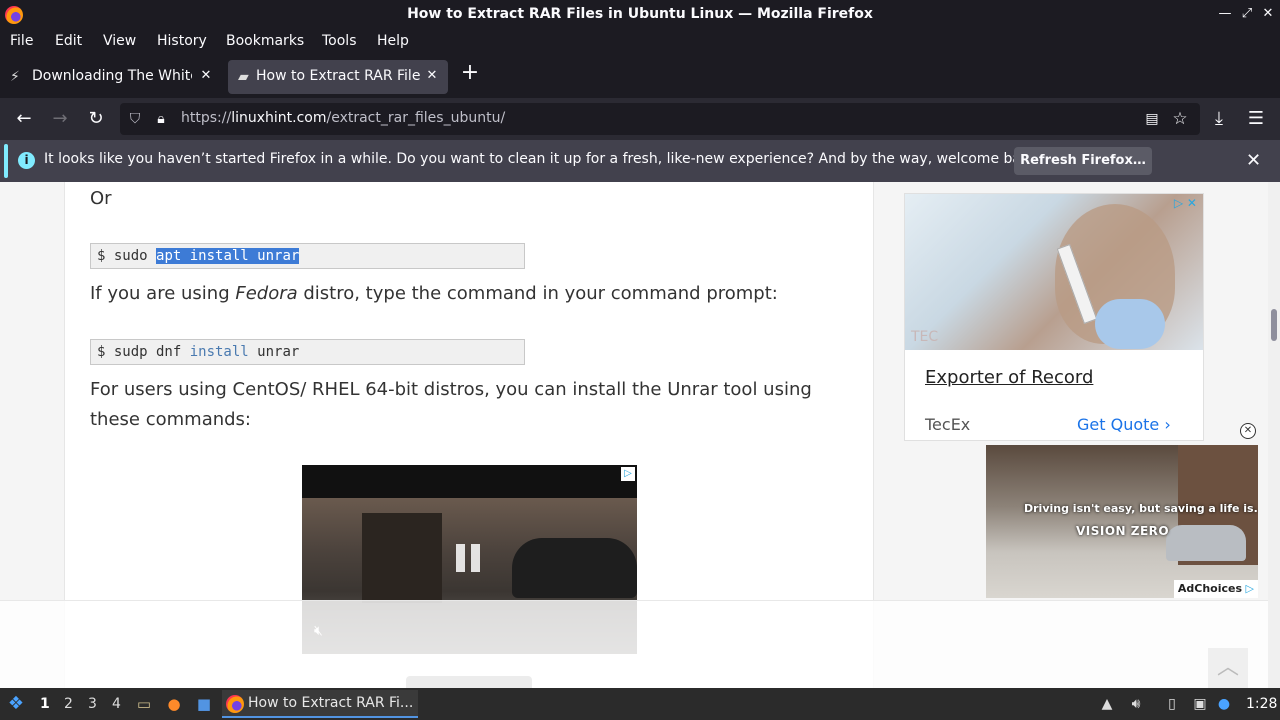  I want to click on selected-text: apt install unrar, so click(228, 256).